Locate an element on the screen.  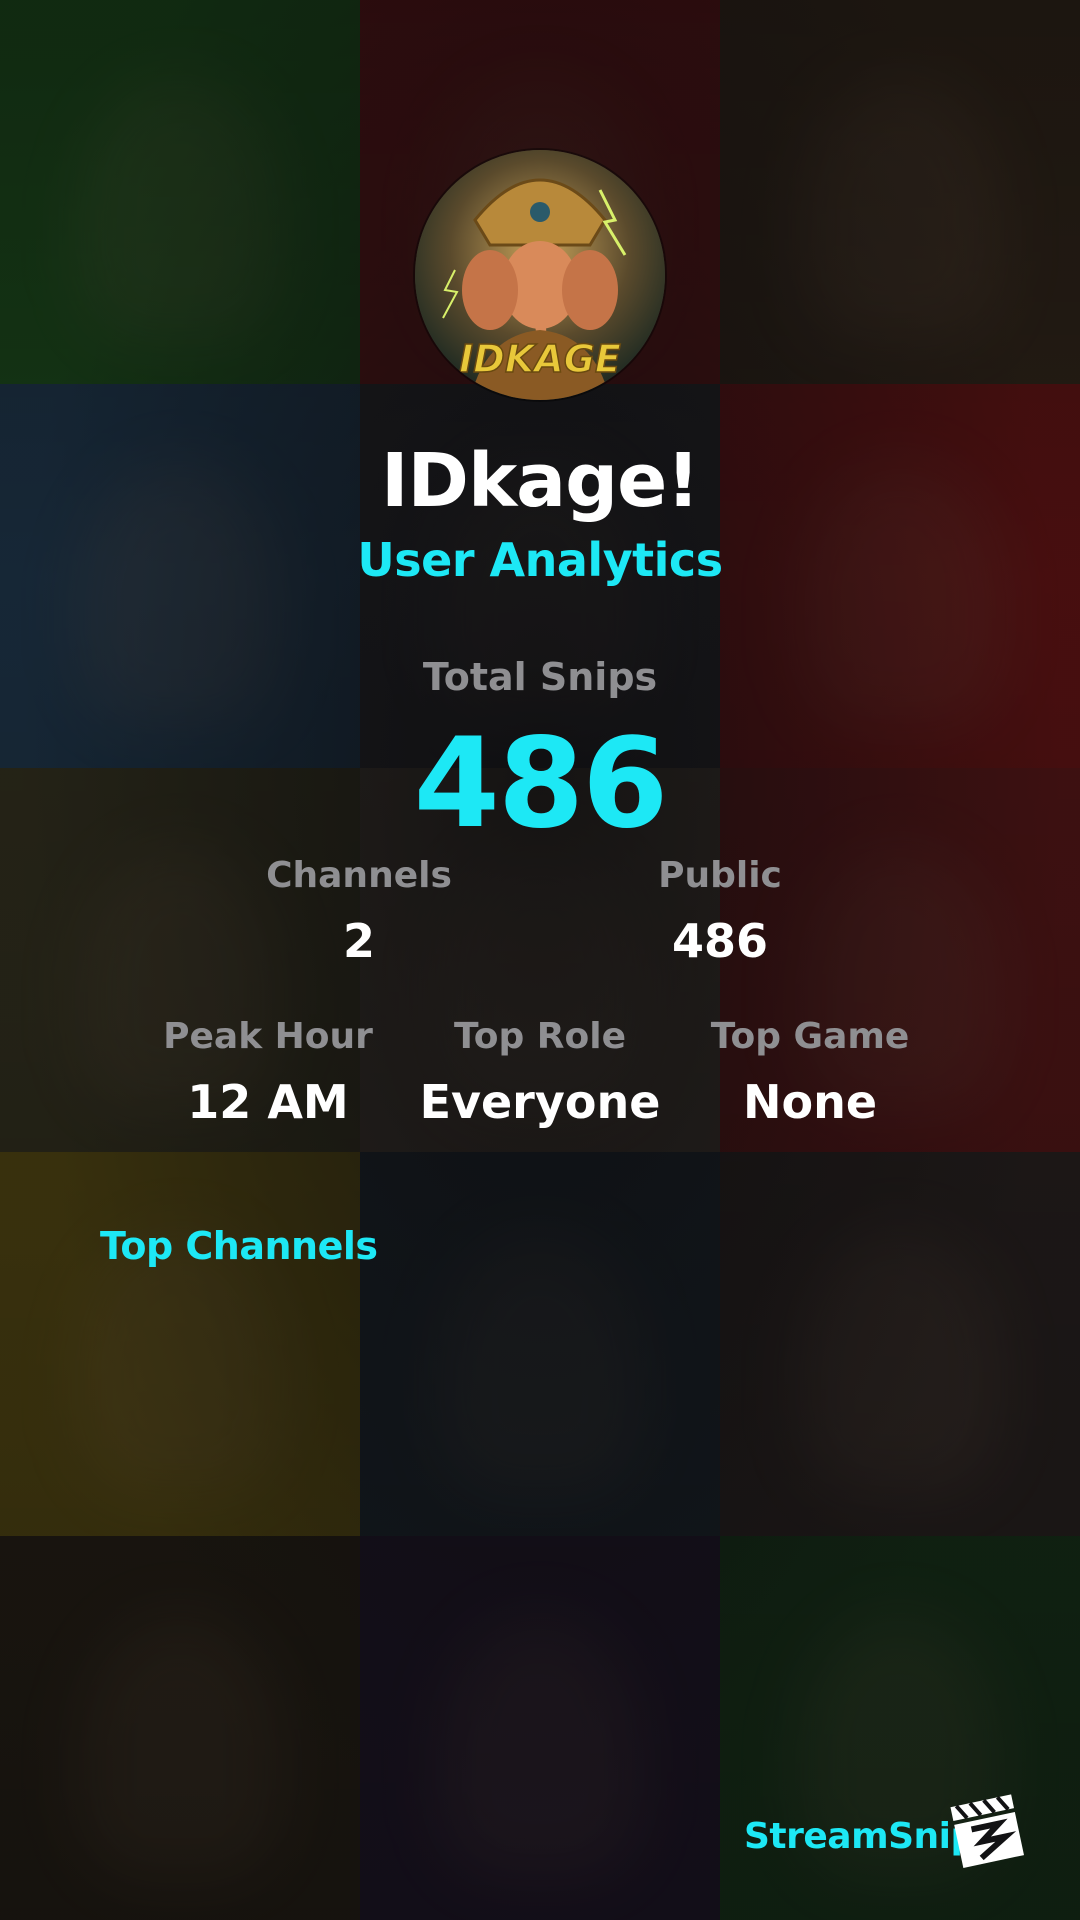
total-snips-label: Total Snips is located at coordinates (540, 677).